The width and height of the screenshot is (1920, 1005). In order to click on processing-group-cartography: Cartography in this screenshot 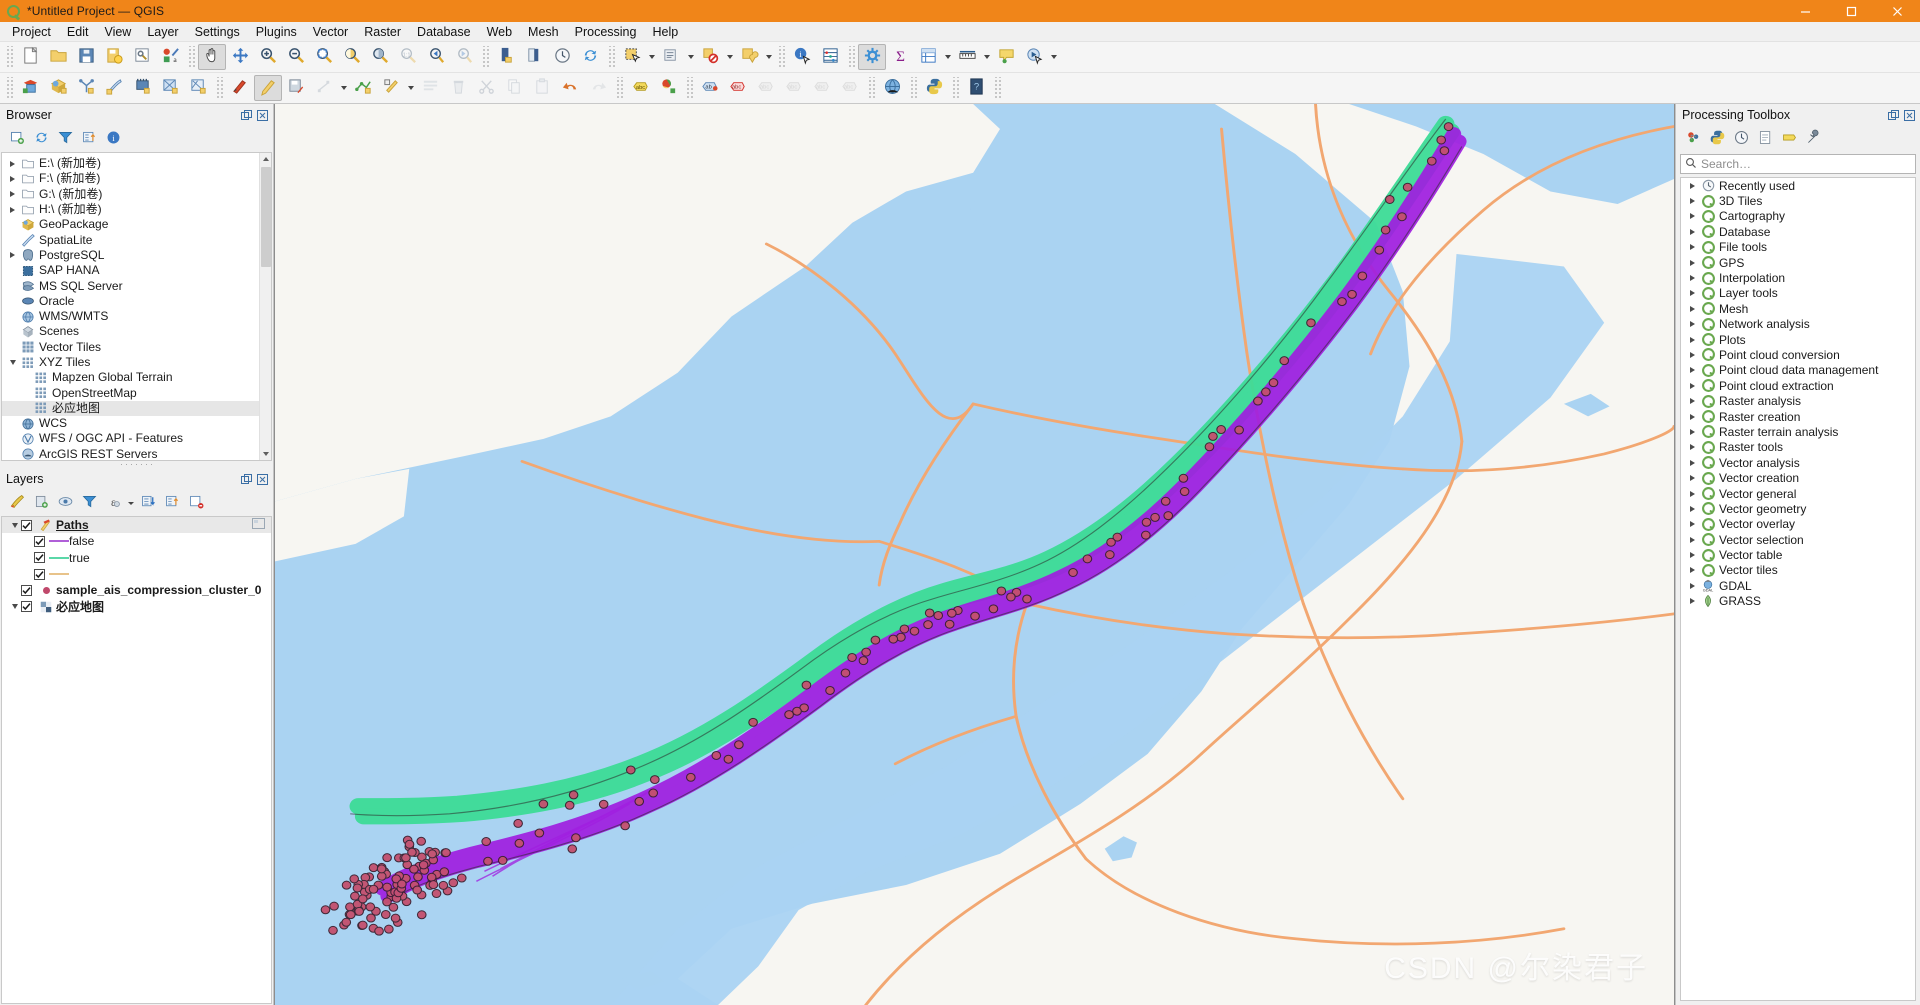, I will do `click(1798, 216)`.